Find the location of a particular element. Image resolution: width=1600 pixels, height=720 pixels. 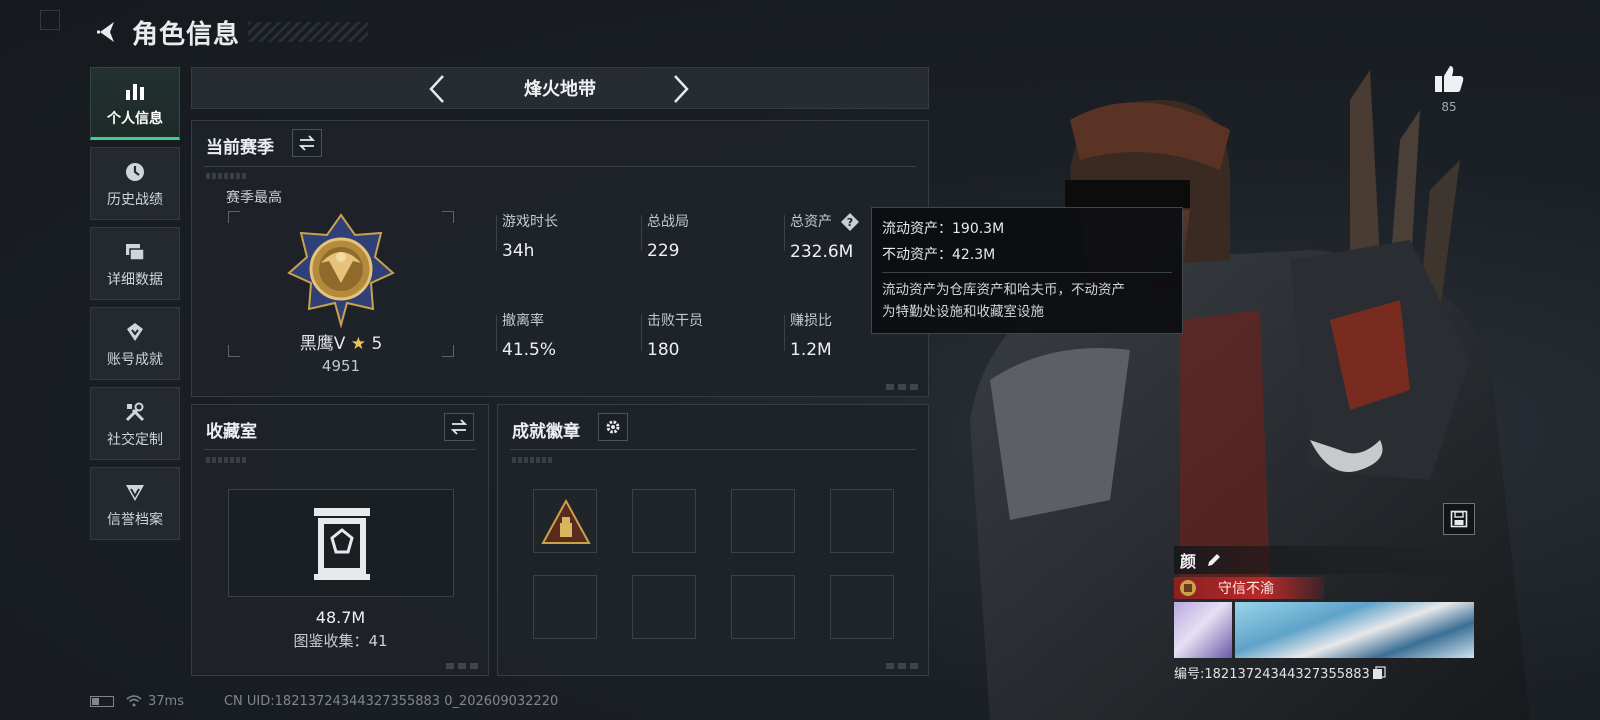

prev-mode-button is located at coordinates (437, 89).